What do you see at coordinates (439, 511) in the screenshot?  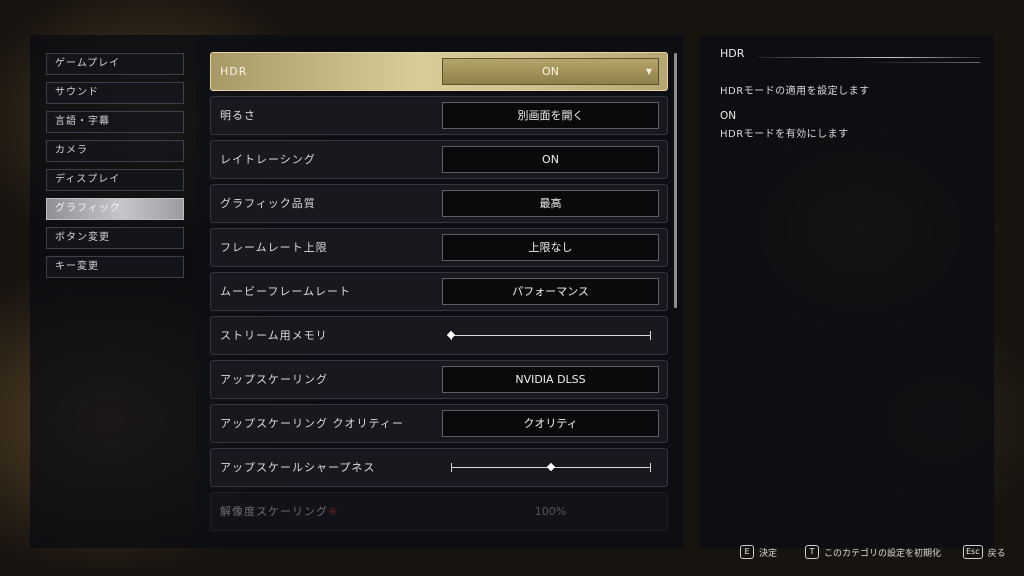 I see `setting-row-resolution-scaling: 解像度スケーリング※ 100%` at bounding box center [439, 511].